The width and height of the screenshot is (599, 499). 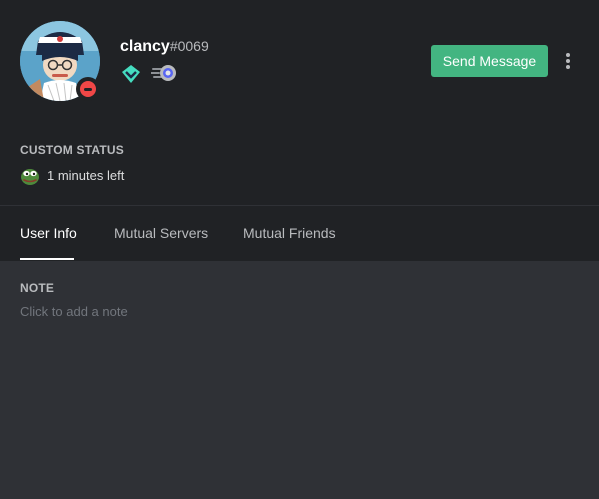 I want to click on tab-user-info: User Info, so click(x=48, y=233).